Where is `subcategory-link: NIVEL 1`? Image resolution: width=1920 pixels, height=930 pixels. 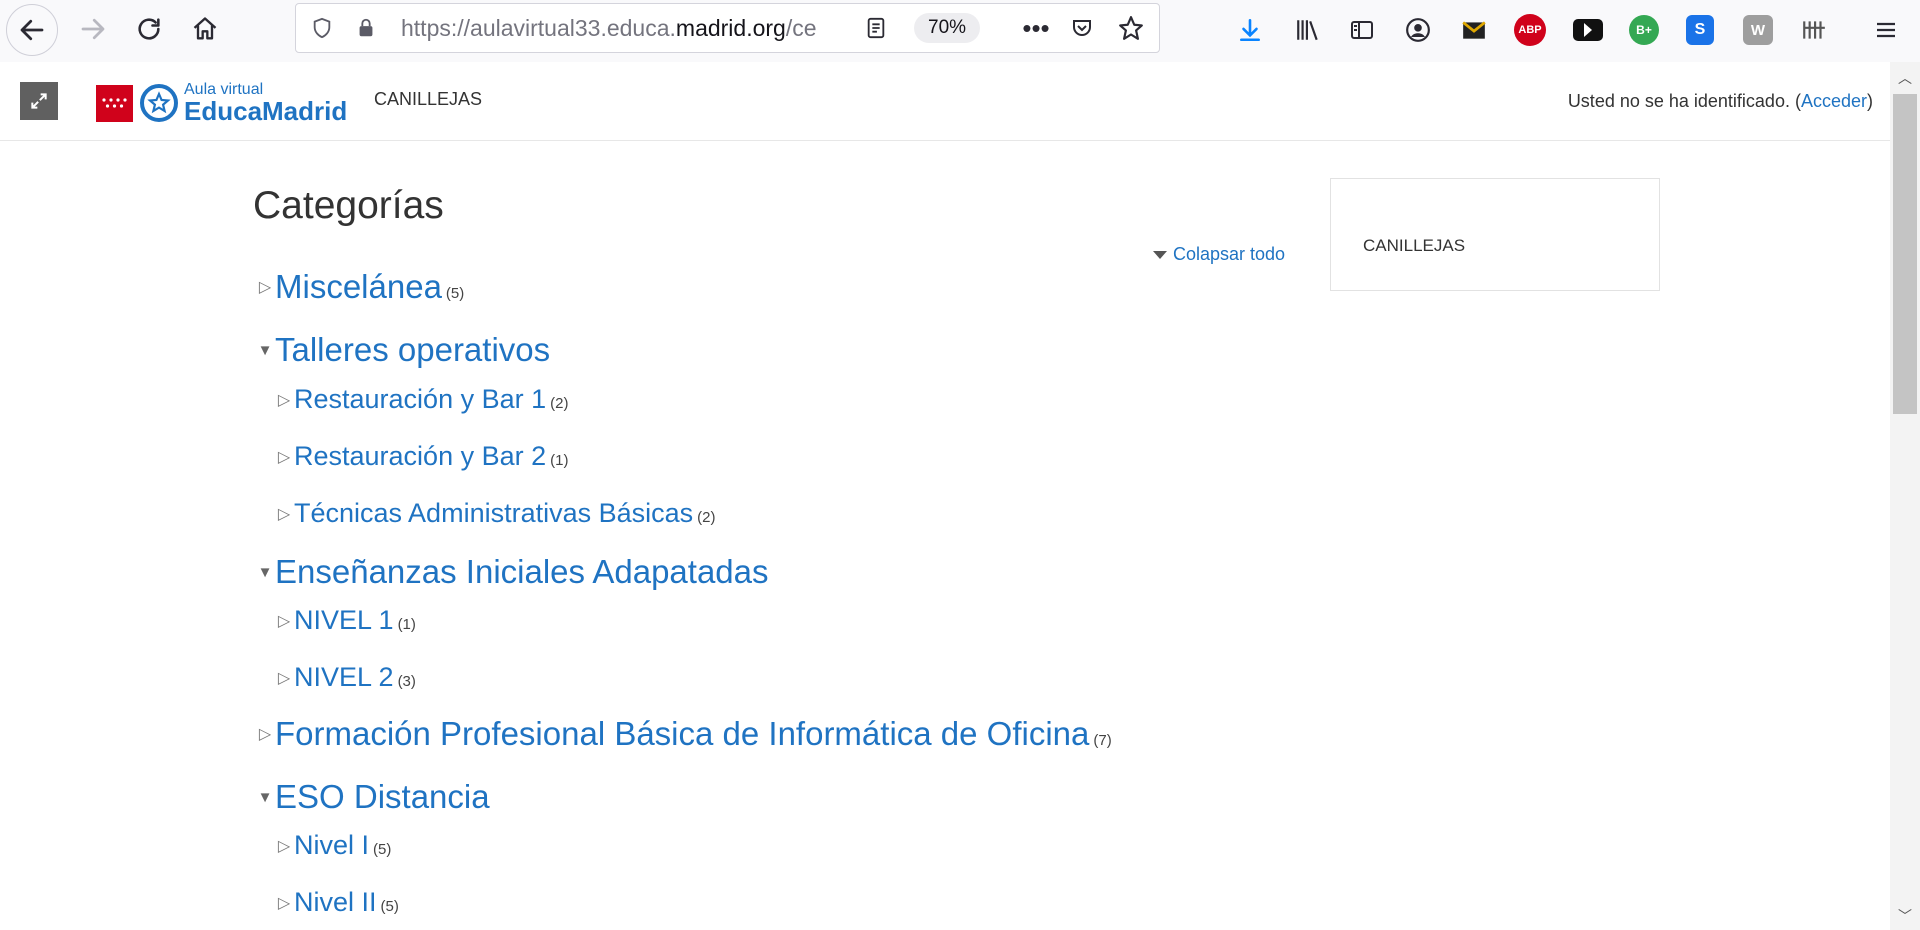
subcategory-link: NIVEL 1 is located at coordinates (344, 620).